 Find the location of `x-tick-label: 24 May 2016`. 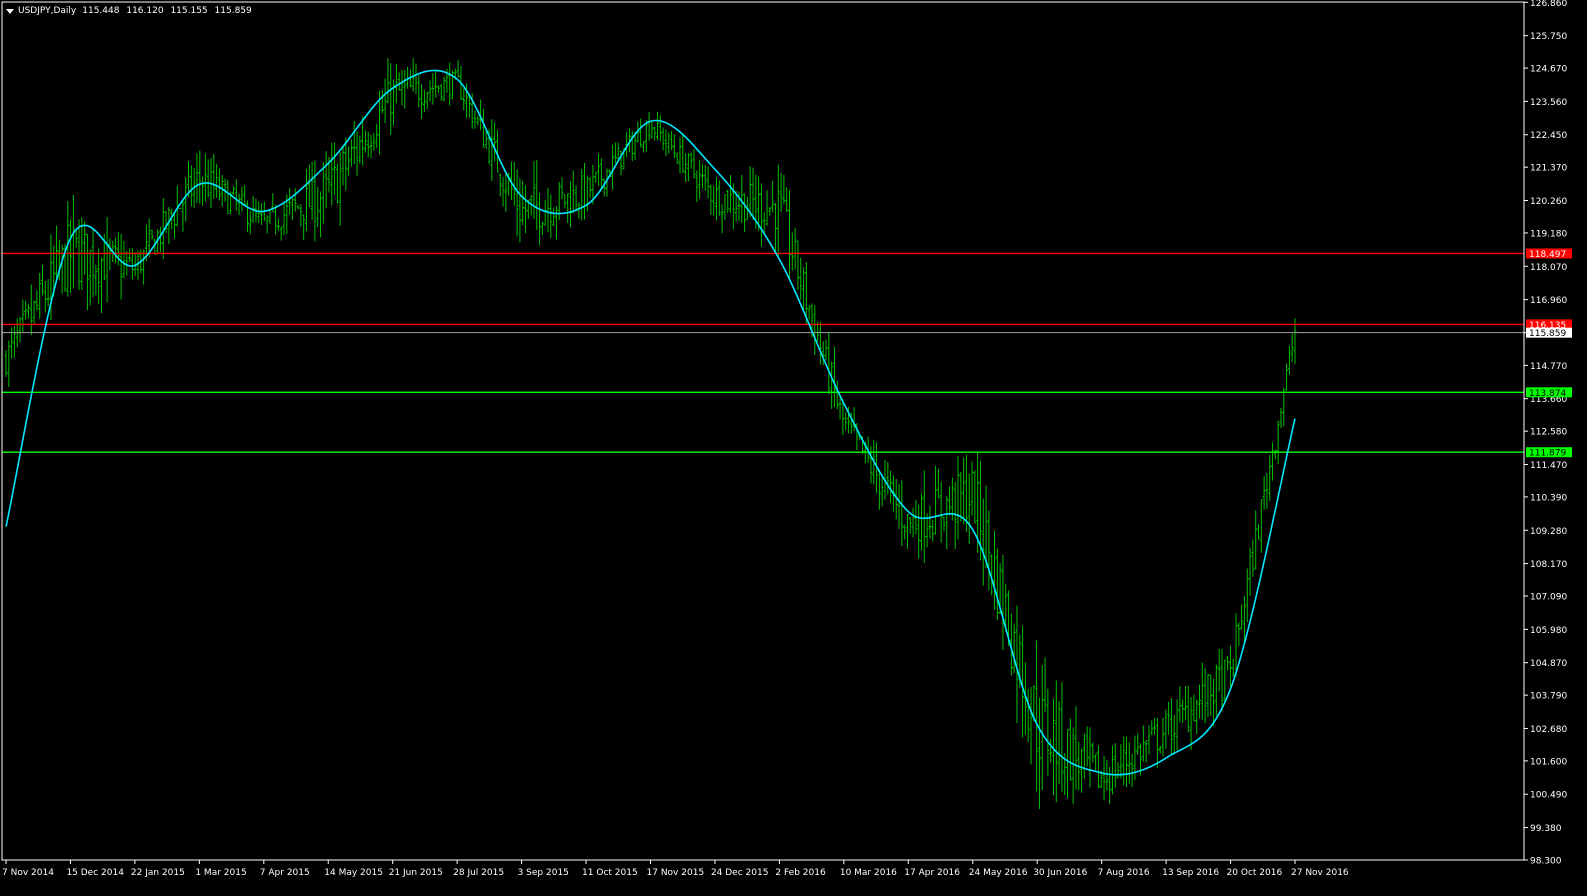

x-tick-label: 24 May 2016 is located at coordinates (998, 873).